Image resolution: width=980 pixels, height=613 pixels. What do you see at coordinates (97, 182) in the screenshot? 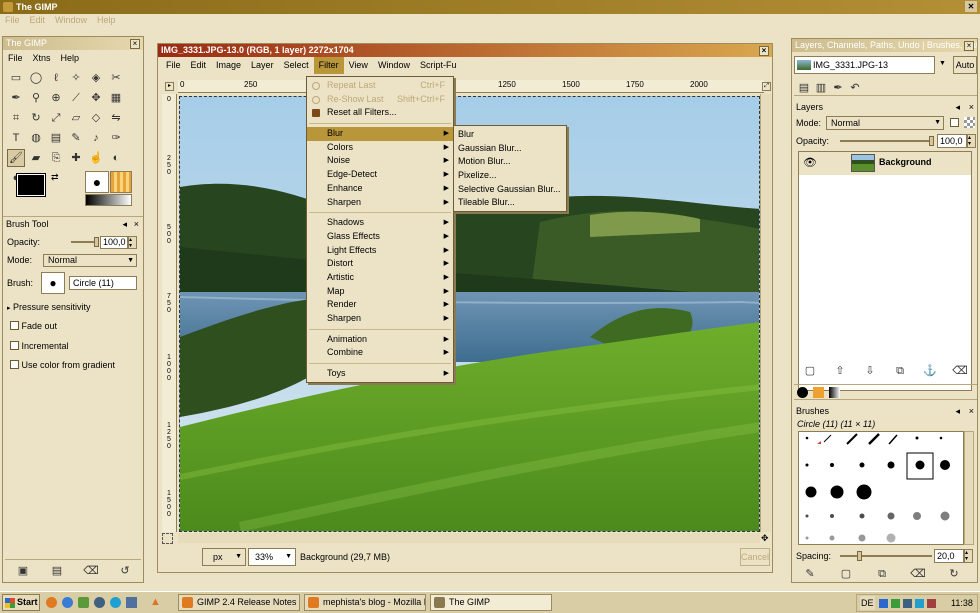
I see `brush-preview: ●` at bounding box center [97, 182].